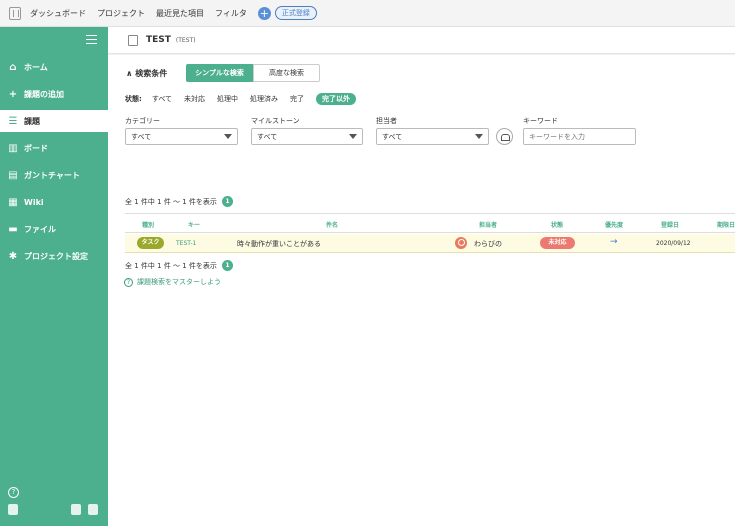 The height and width of the screenshot is (526, 735). Describe the element at coordinates (231, 13) in the screenshot. I see `nav-filters: フィルタ` at that location.